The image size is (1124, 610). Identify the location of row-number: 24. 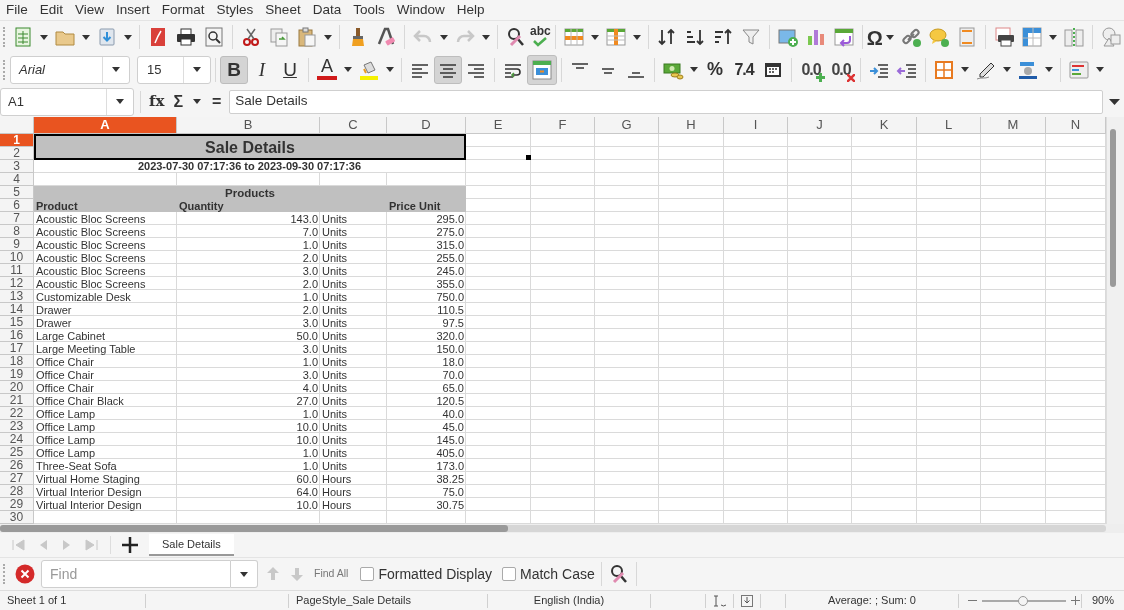
(17, 439).